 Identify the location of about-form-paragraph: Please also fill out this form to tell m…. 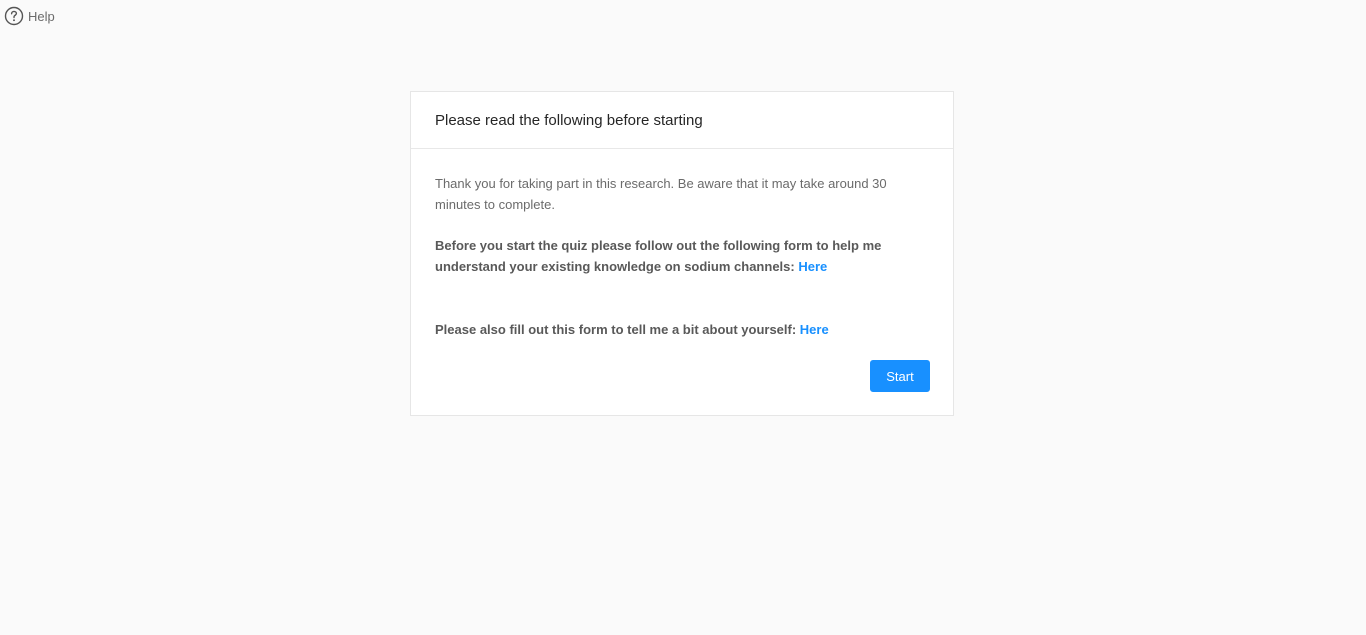
(682, 329).